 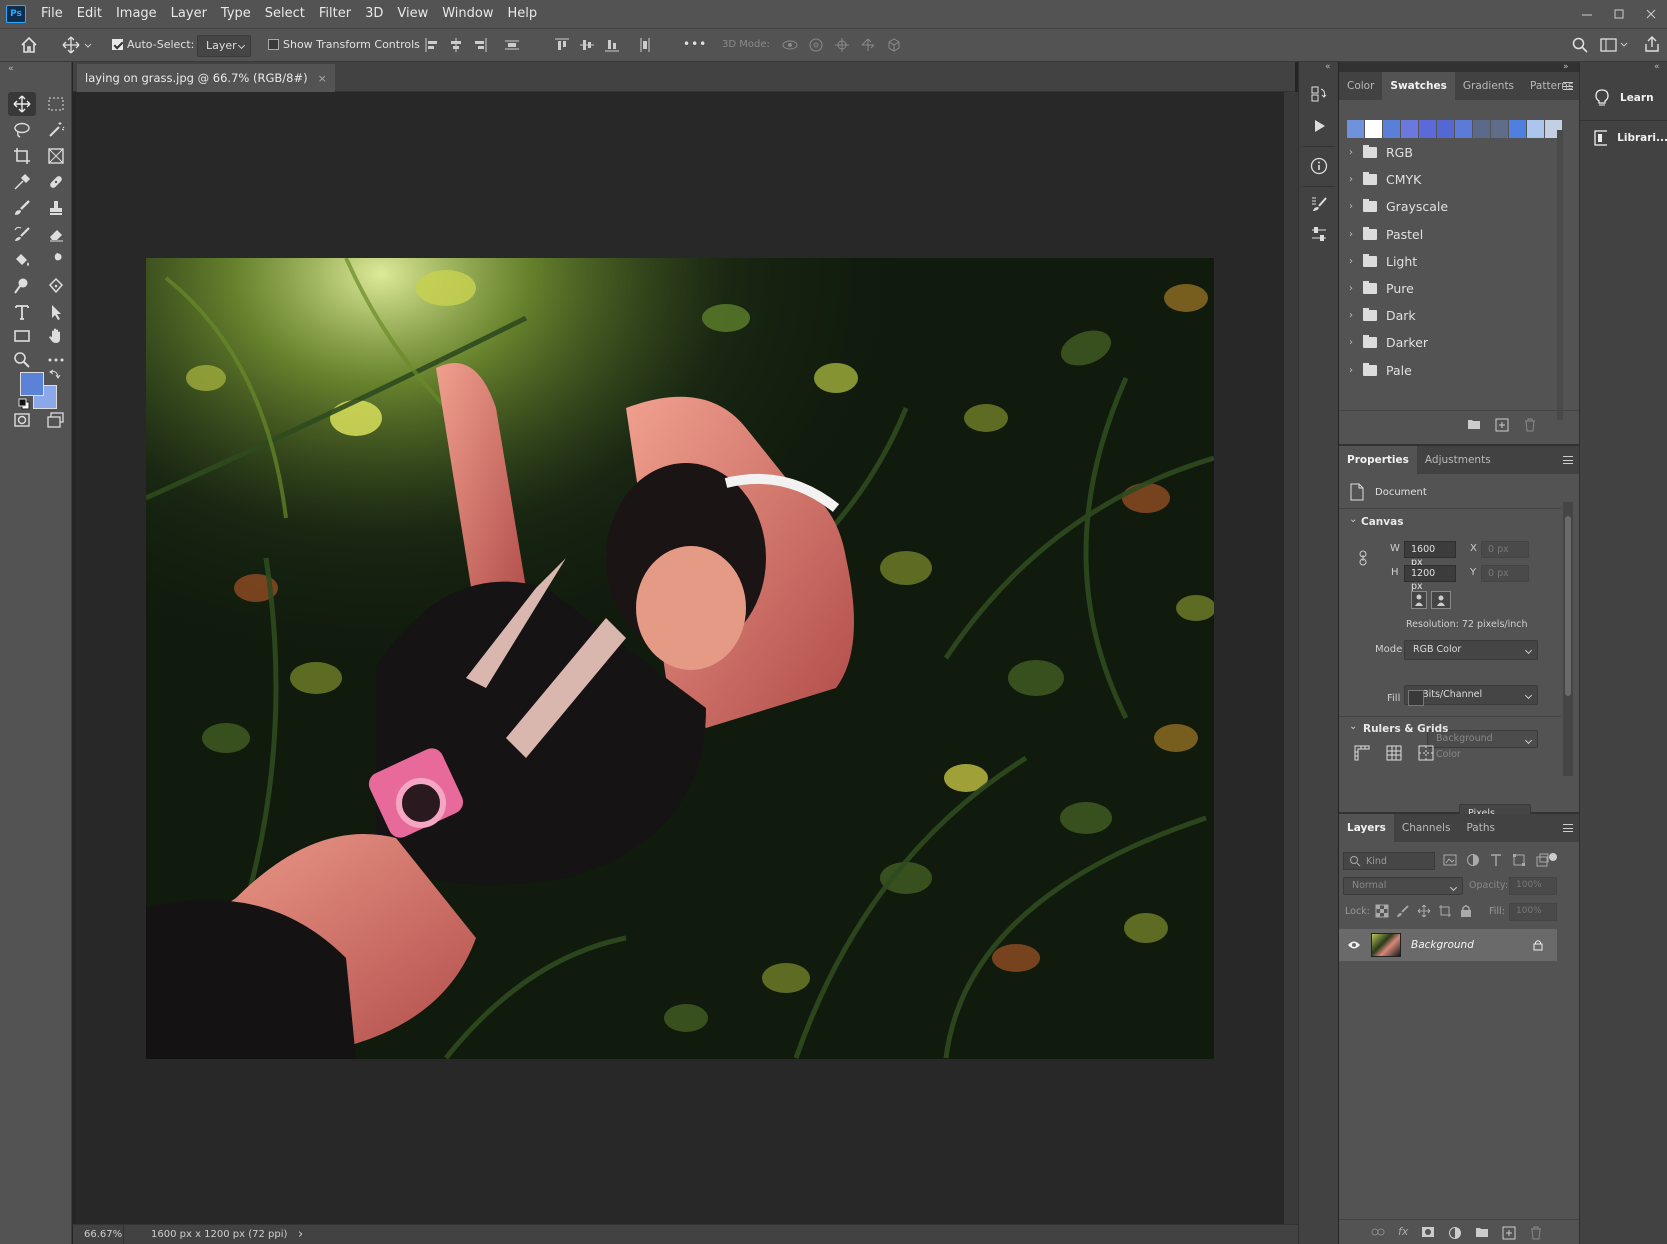 What do you see at coordinates (1553, 857) in the screenshot?
I see `filter-toggle-icon` at bounding box center [1553, 857].